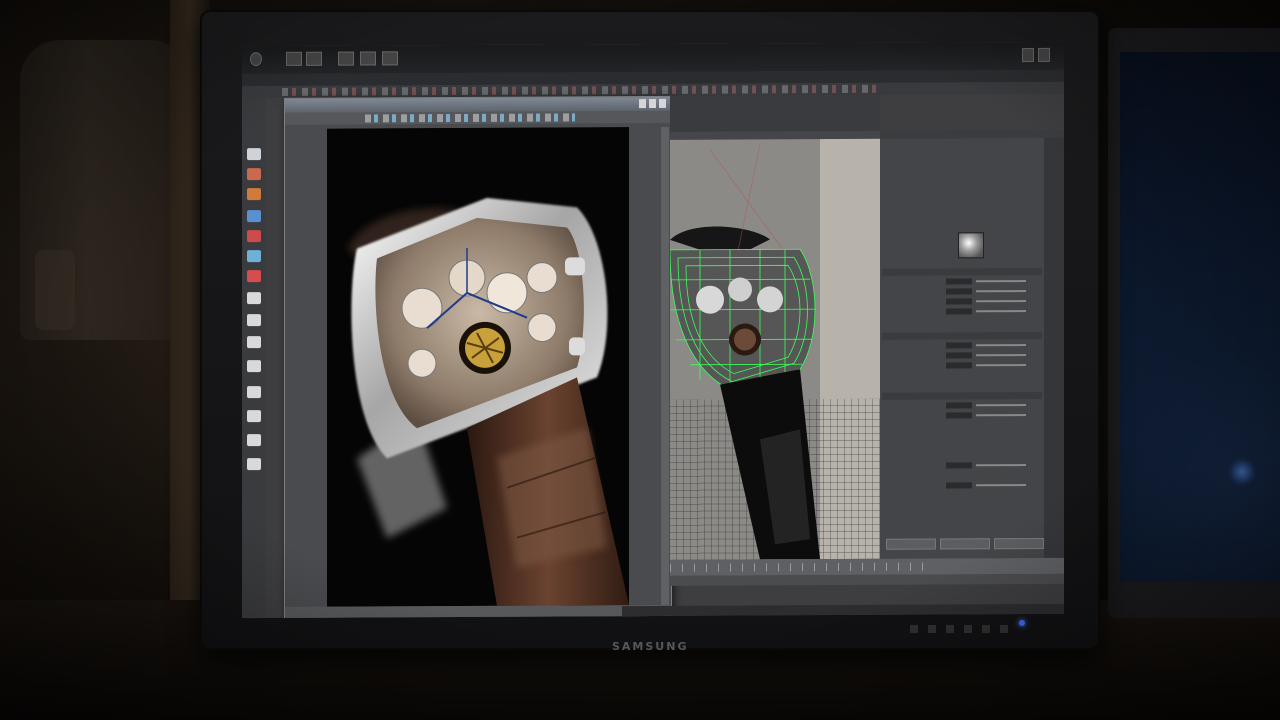  Describe the element at coordinates (1054, 347) in the screenshot. I see `attribute-editor-side-tabs` at that location.